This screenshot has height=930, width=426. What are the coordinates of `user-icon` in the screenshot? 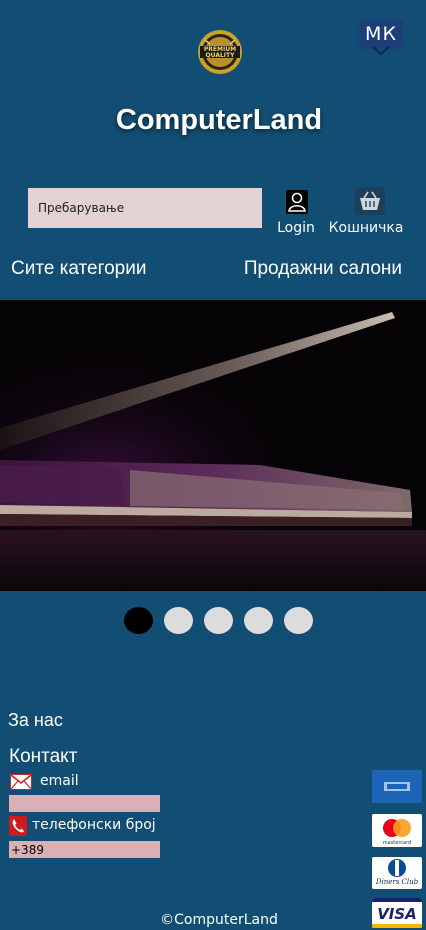 It's located at (297, 202).